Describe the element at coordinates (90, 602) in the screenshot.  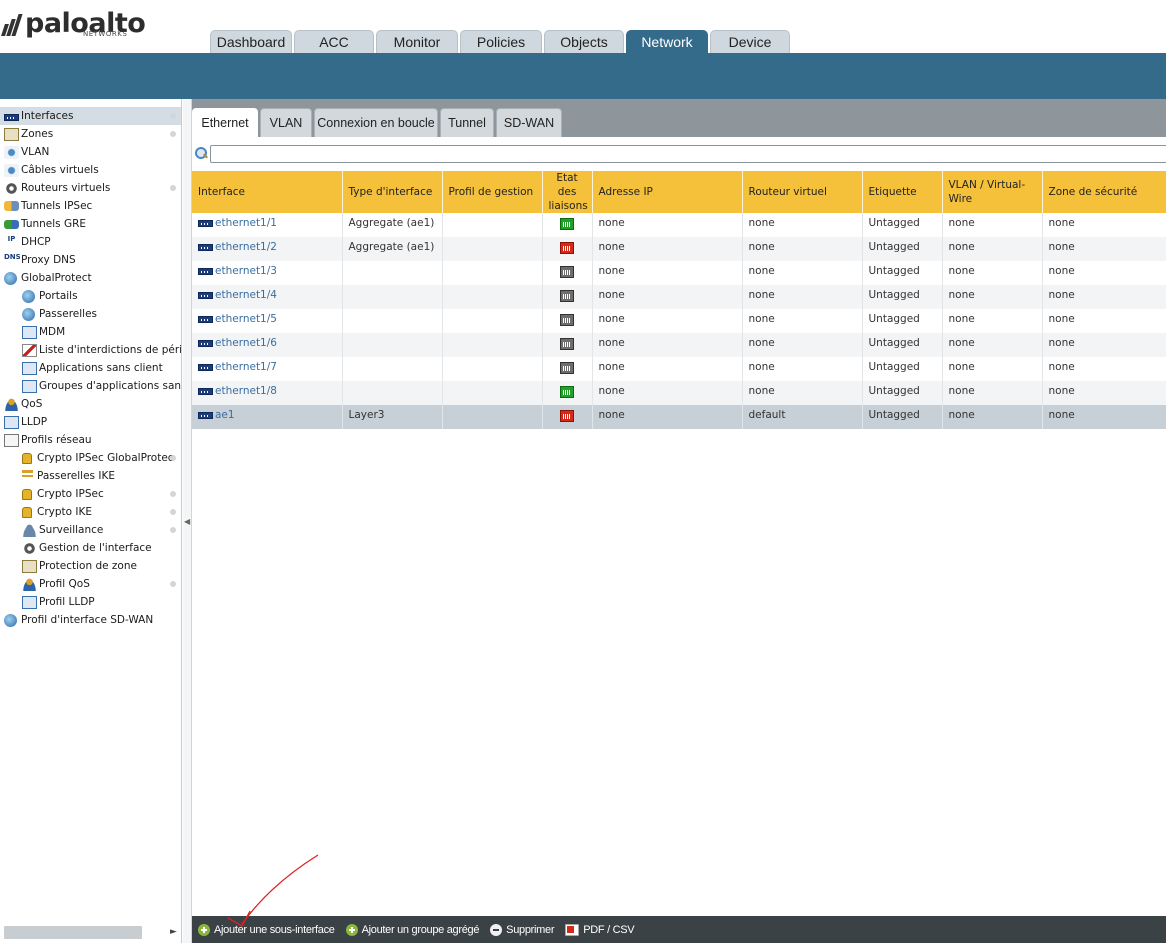
I see `sidebar-item-profil-lldp: Profil LLDP` at that location.